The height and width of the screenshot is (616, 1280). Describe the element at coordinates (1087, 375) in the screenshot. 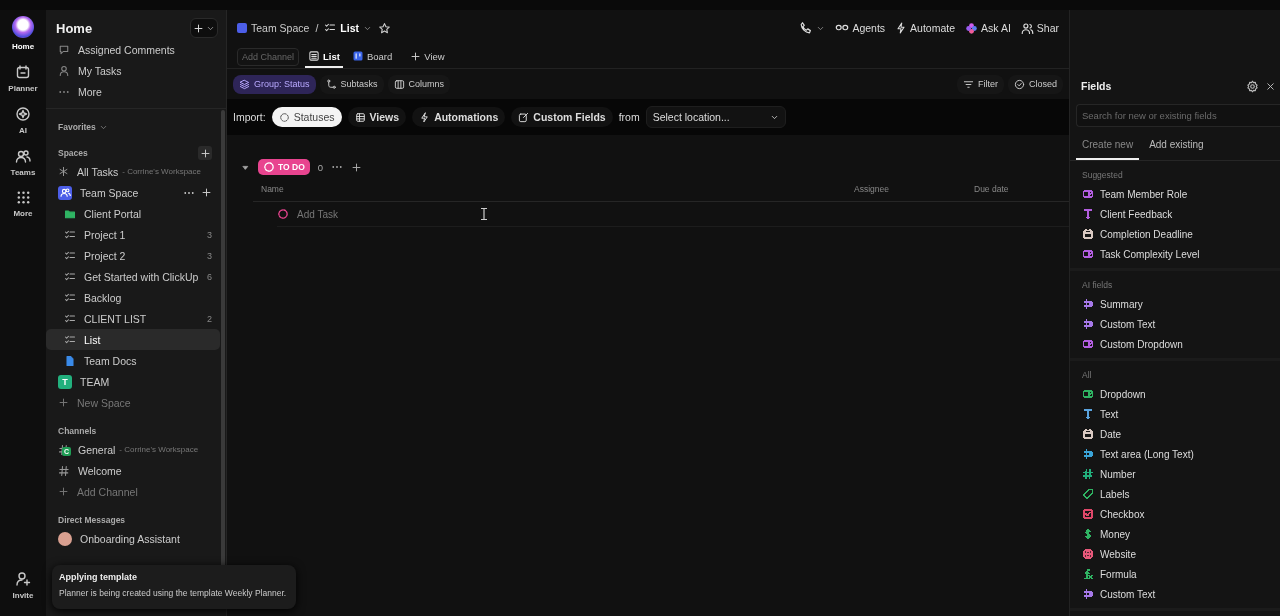

I see `section-title: All` at that location.